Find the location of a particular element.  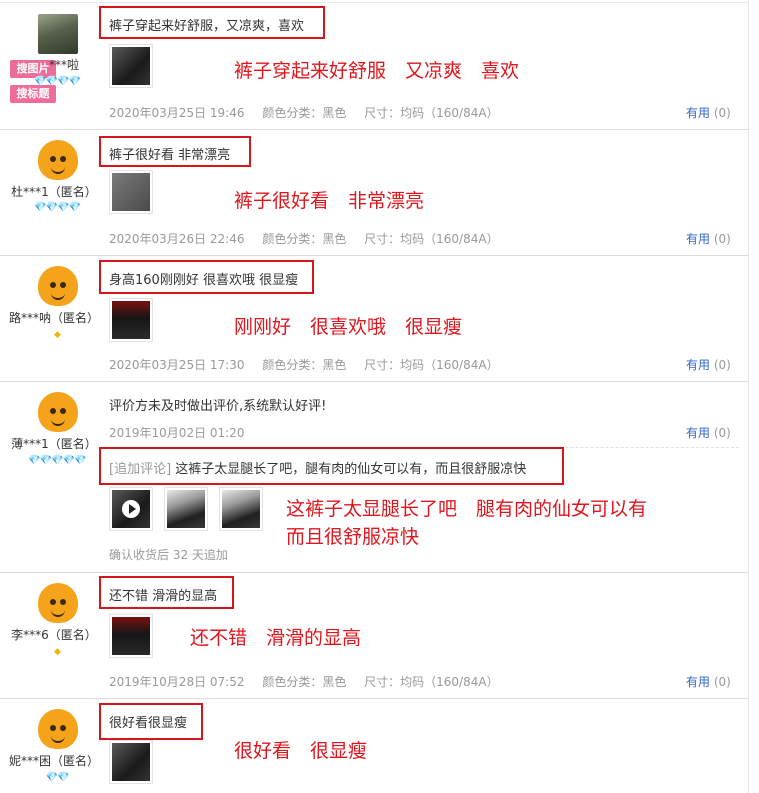

reviewer-nick: 薄***1（匿名） is located at coordinates (54, 444).